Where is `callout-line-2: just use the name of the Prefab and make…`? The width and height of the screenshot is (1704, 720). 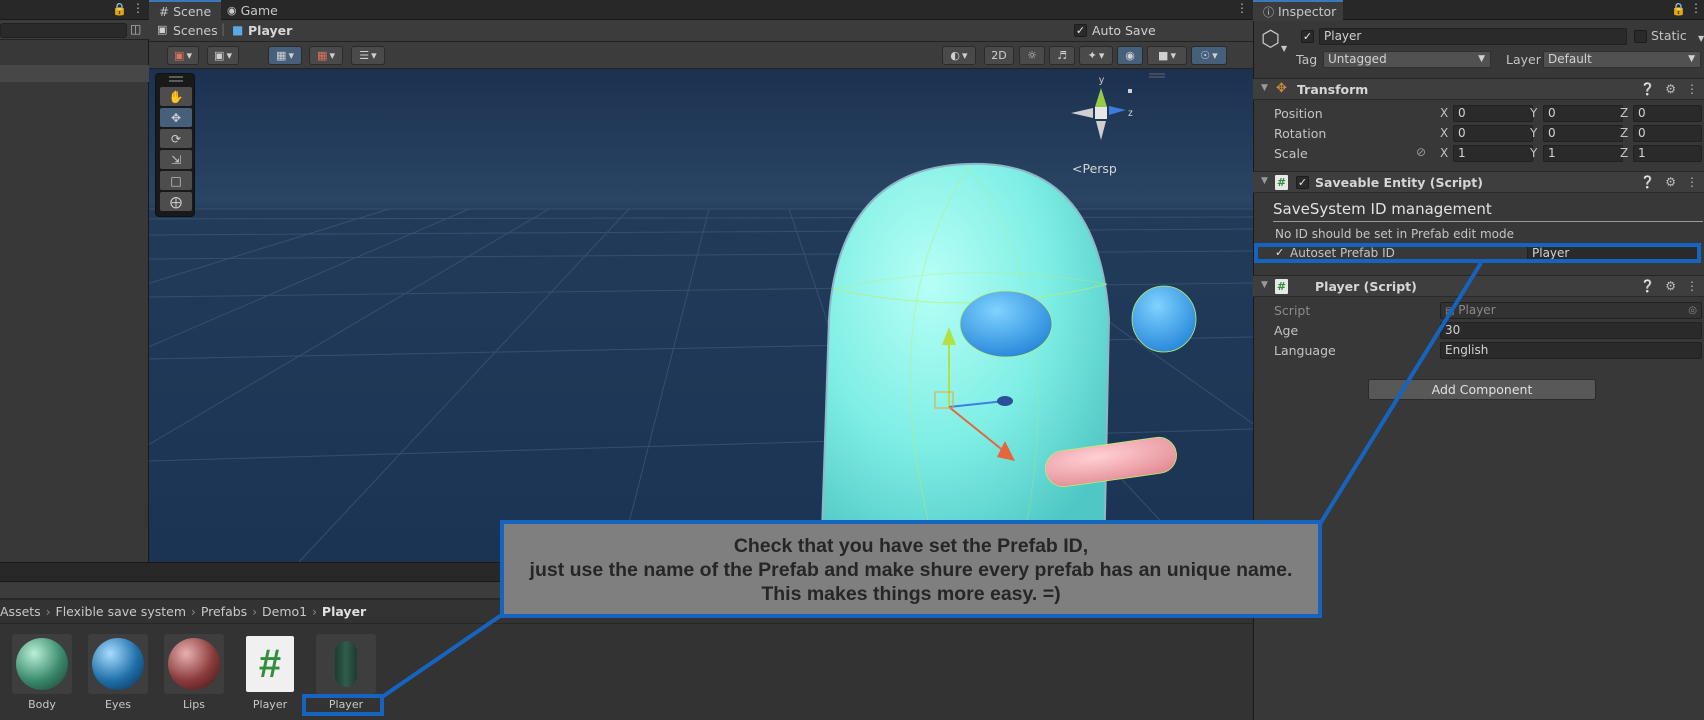 callout-line-2: just use the name of the Prefab and make… is located at coordinates (911, 570).